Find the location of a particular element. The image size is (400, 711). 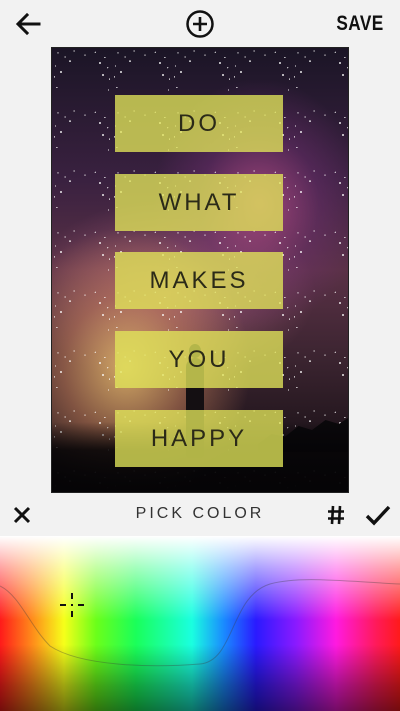

confirm-color-button is located at coordinates (378, 515).